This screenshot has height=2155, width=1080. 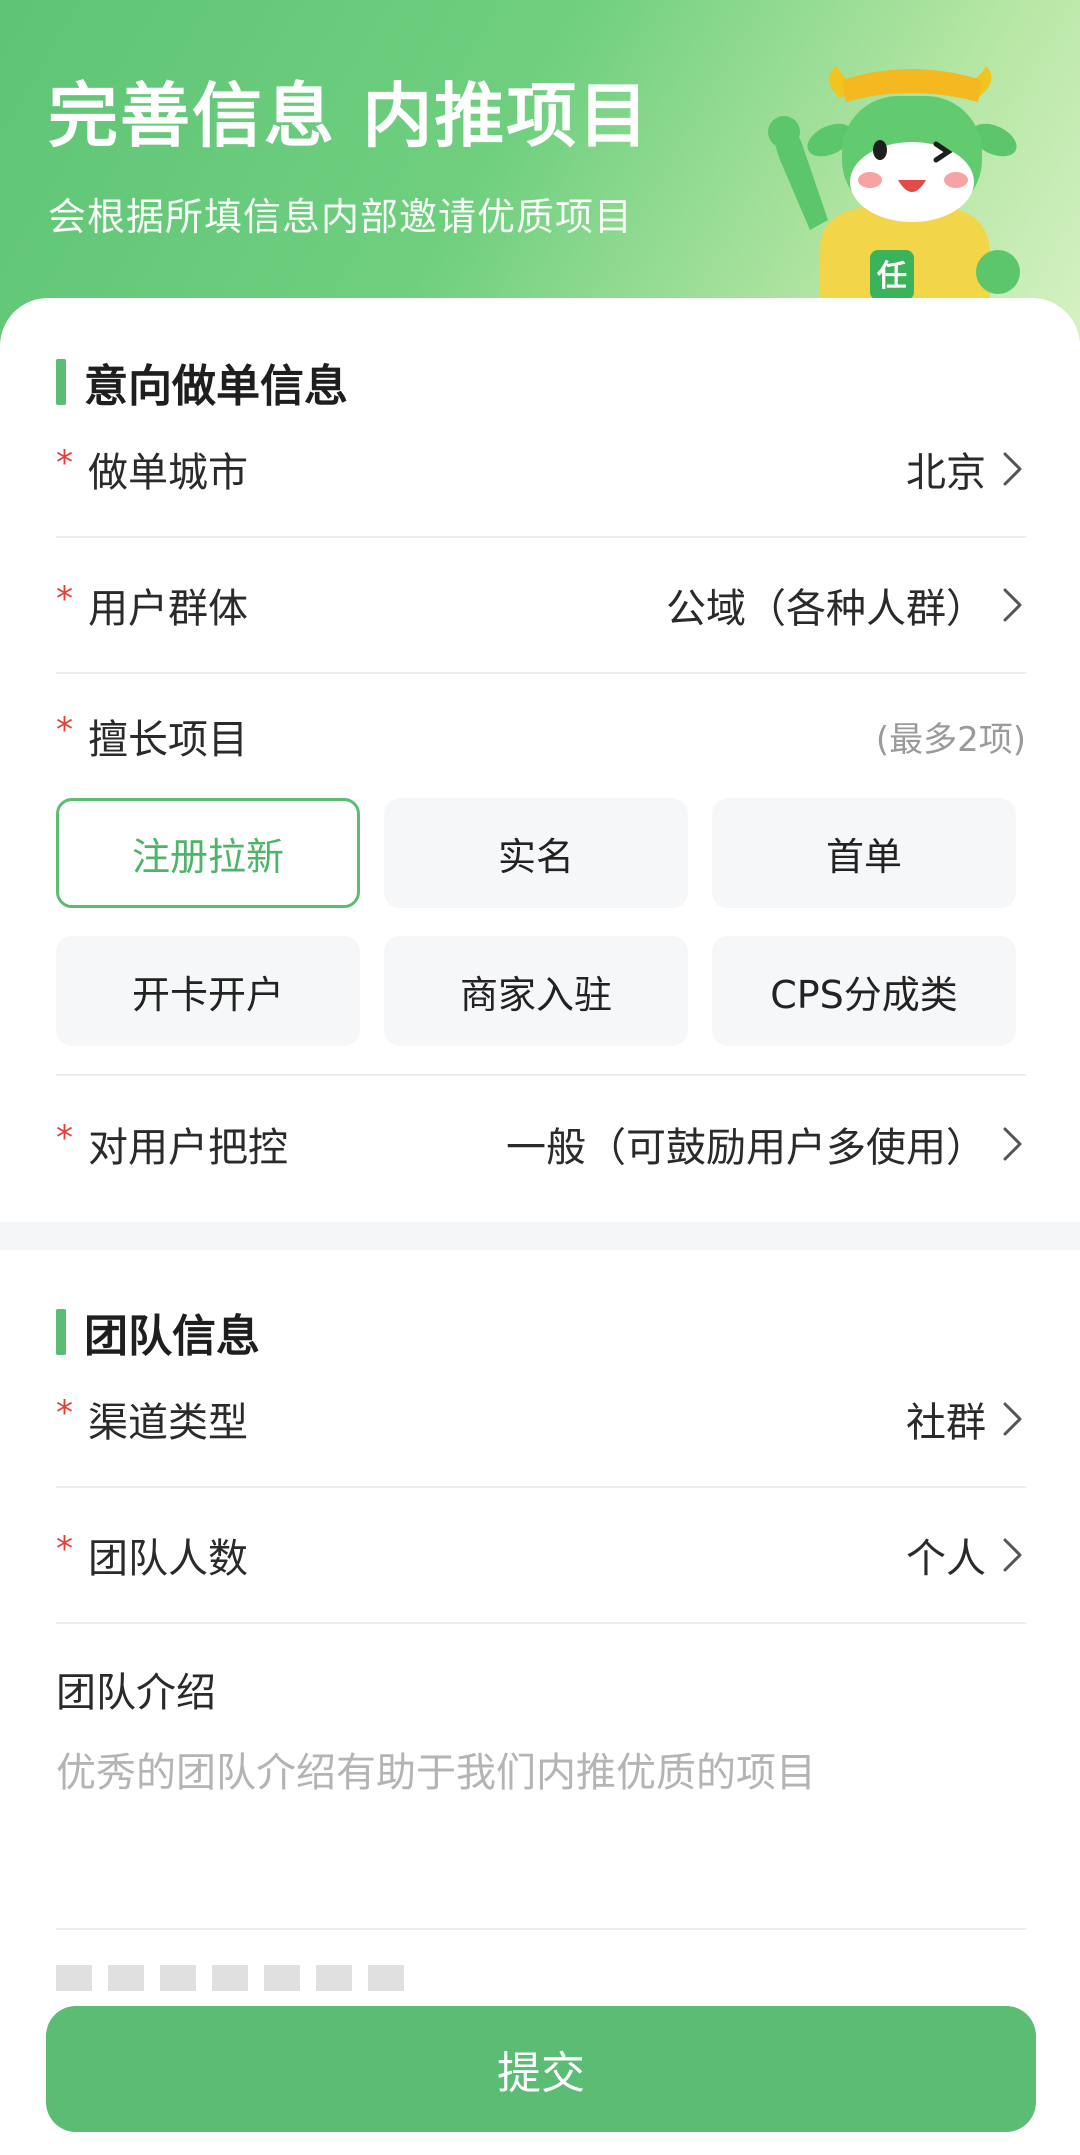 I want to click on team-size-label-wrap: * 团队人数, so click(x=152, y=1555).